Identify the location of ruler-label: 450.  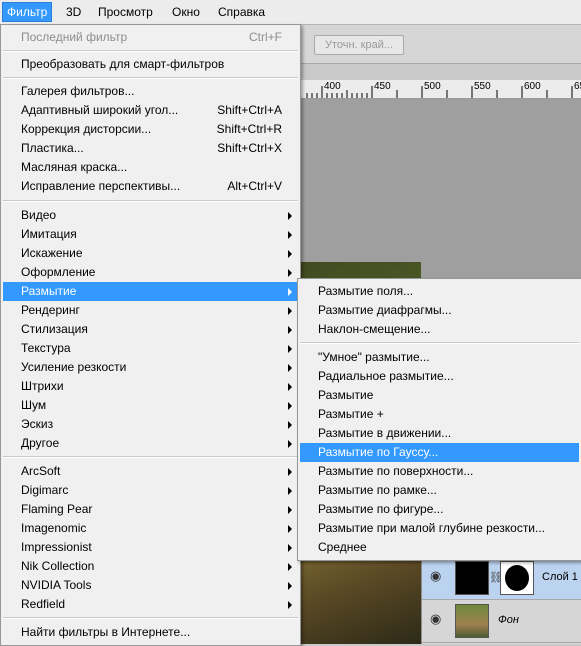
(382, 86).